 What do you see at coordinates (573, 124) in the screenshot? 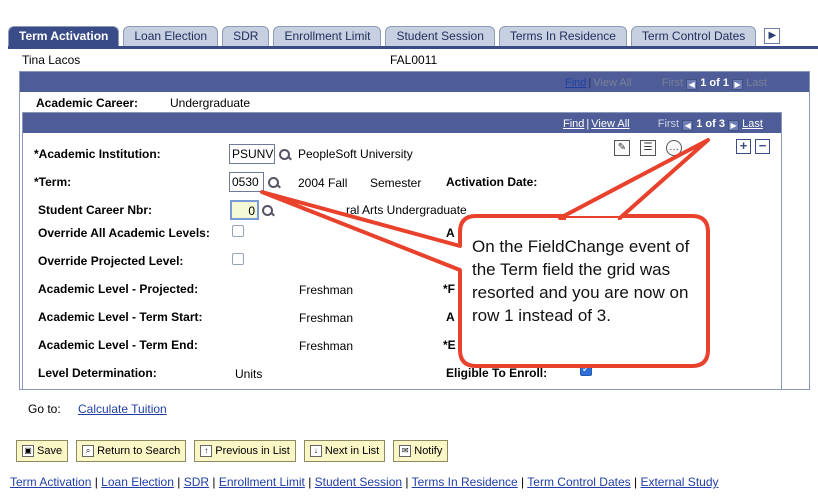
I see `inner-find-link: Find` at bounding box center [573, 124].